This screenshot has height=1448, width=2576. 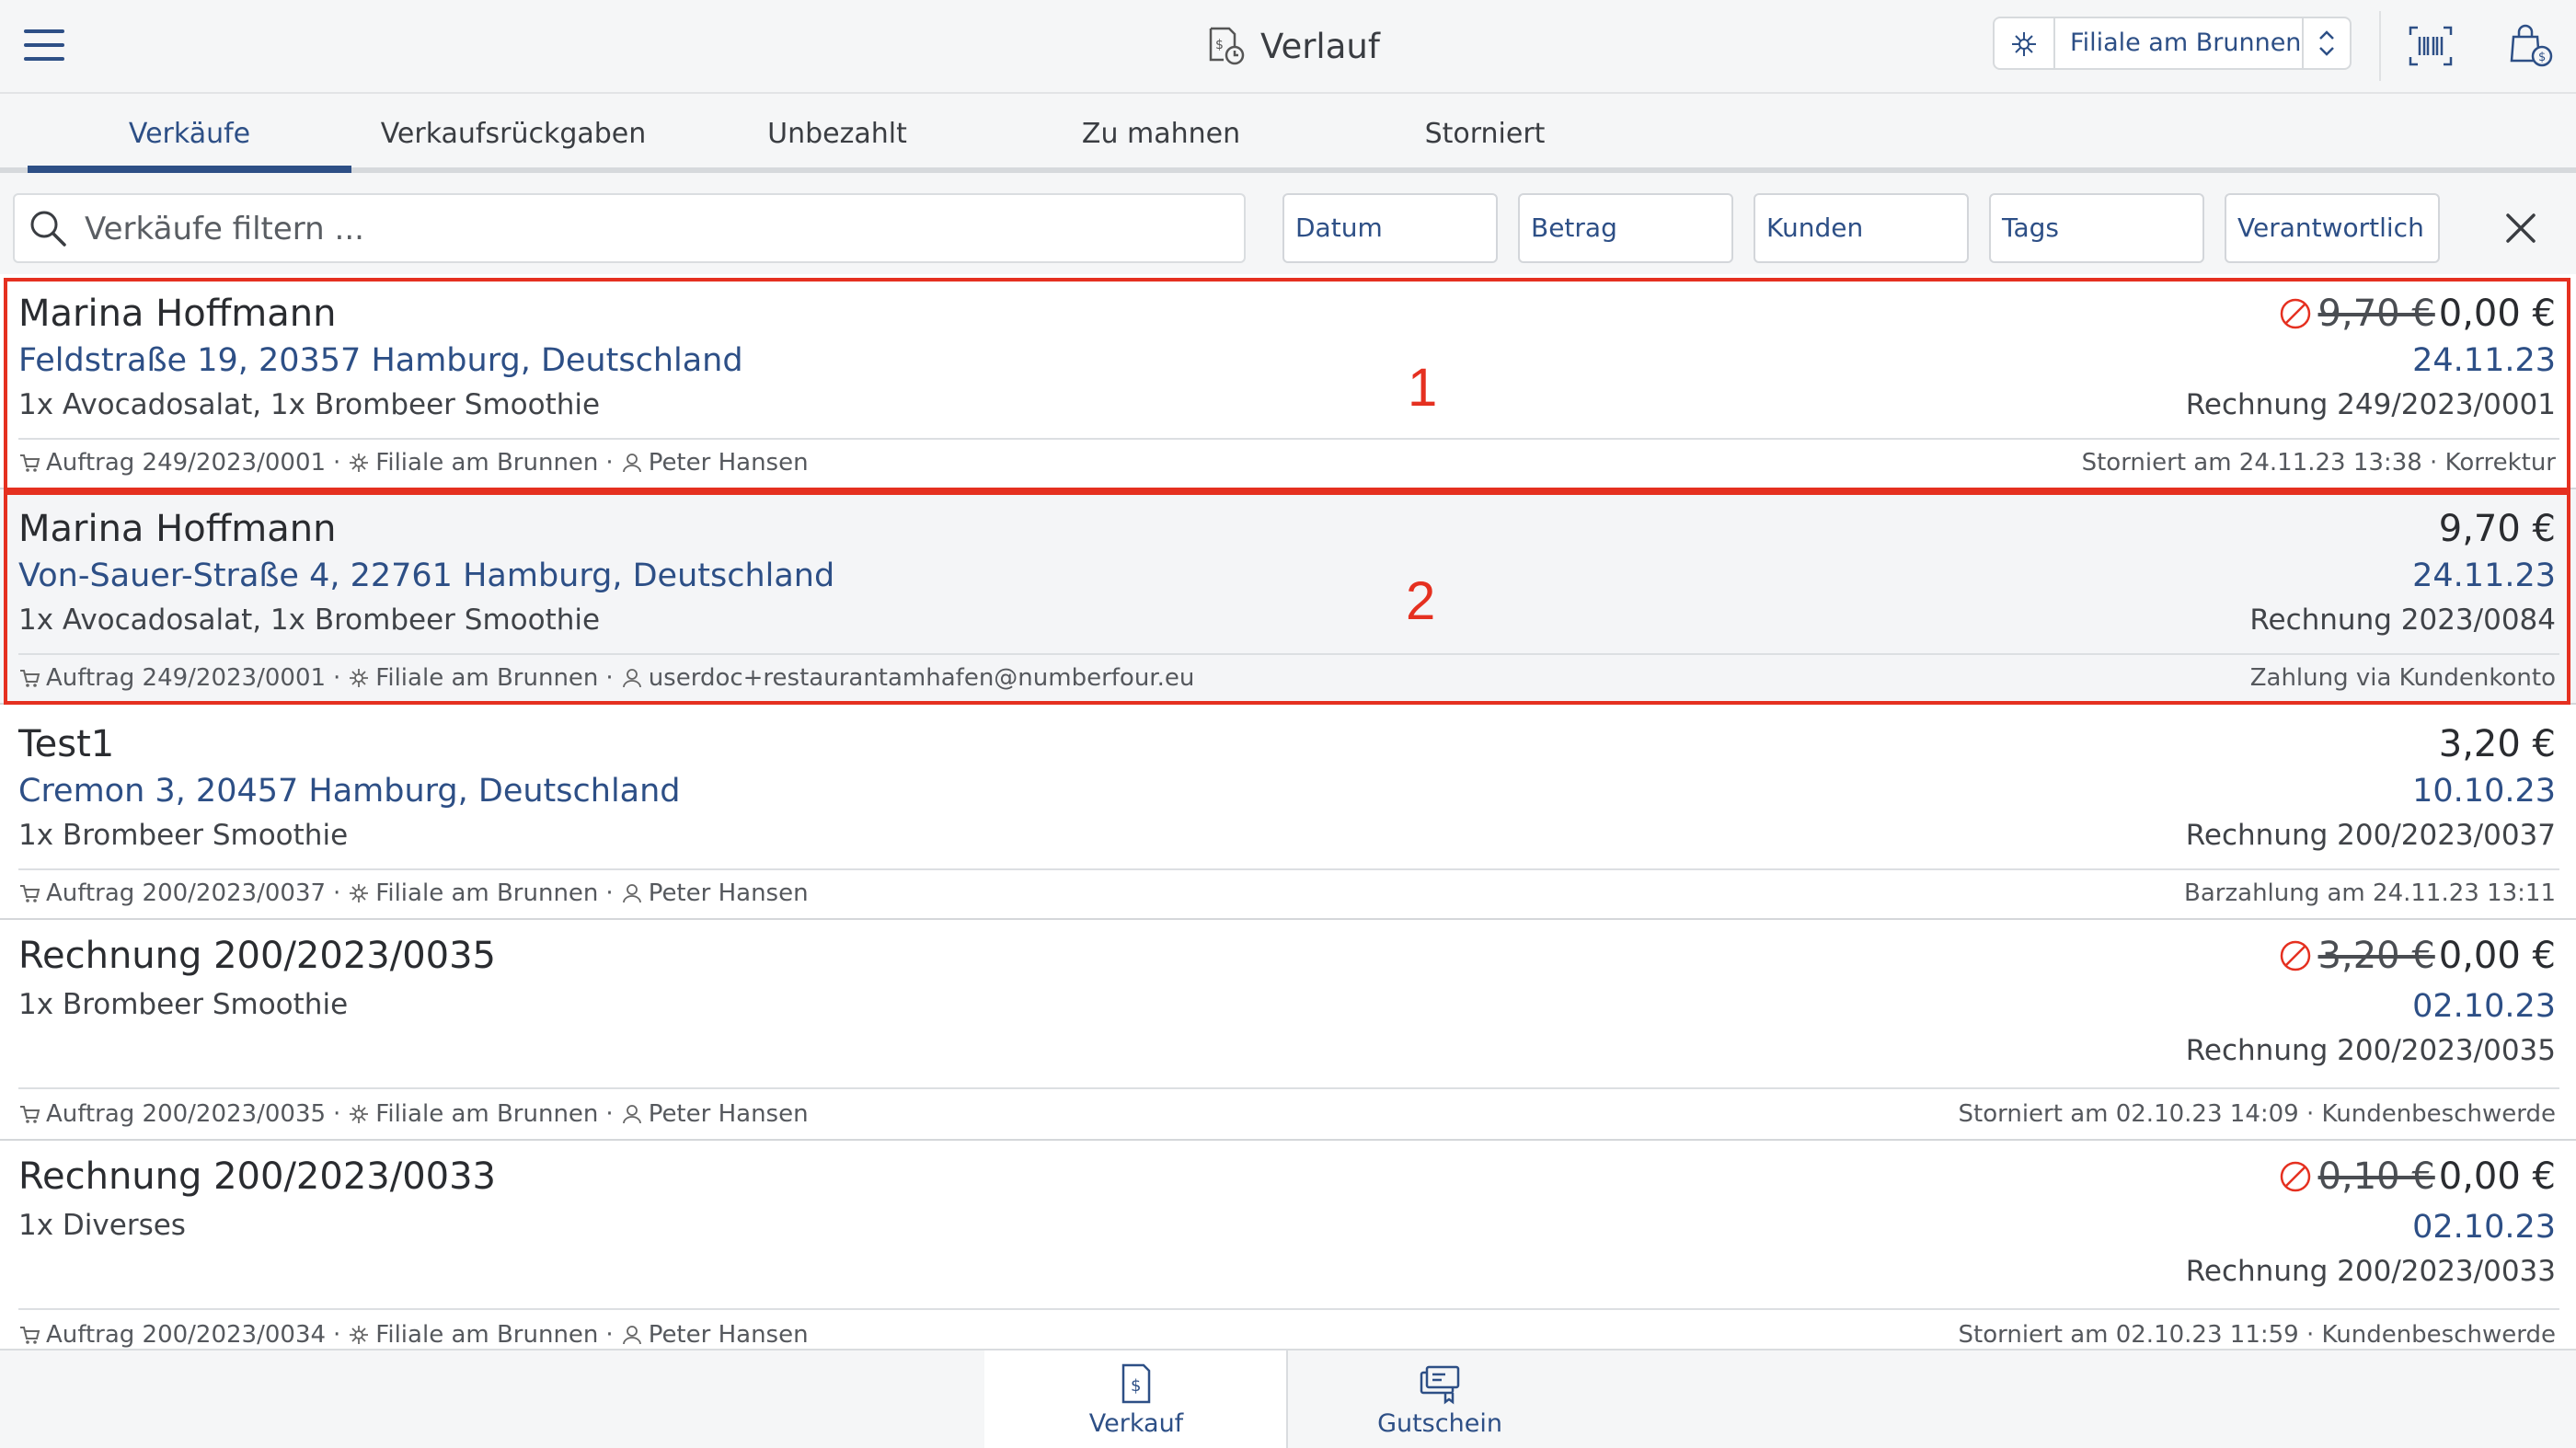 I want to click on row-status: Zahlung via Kundenkonto, so click(x=2402, y=678).